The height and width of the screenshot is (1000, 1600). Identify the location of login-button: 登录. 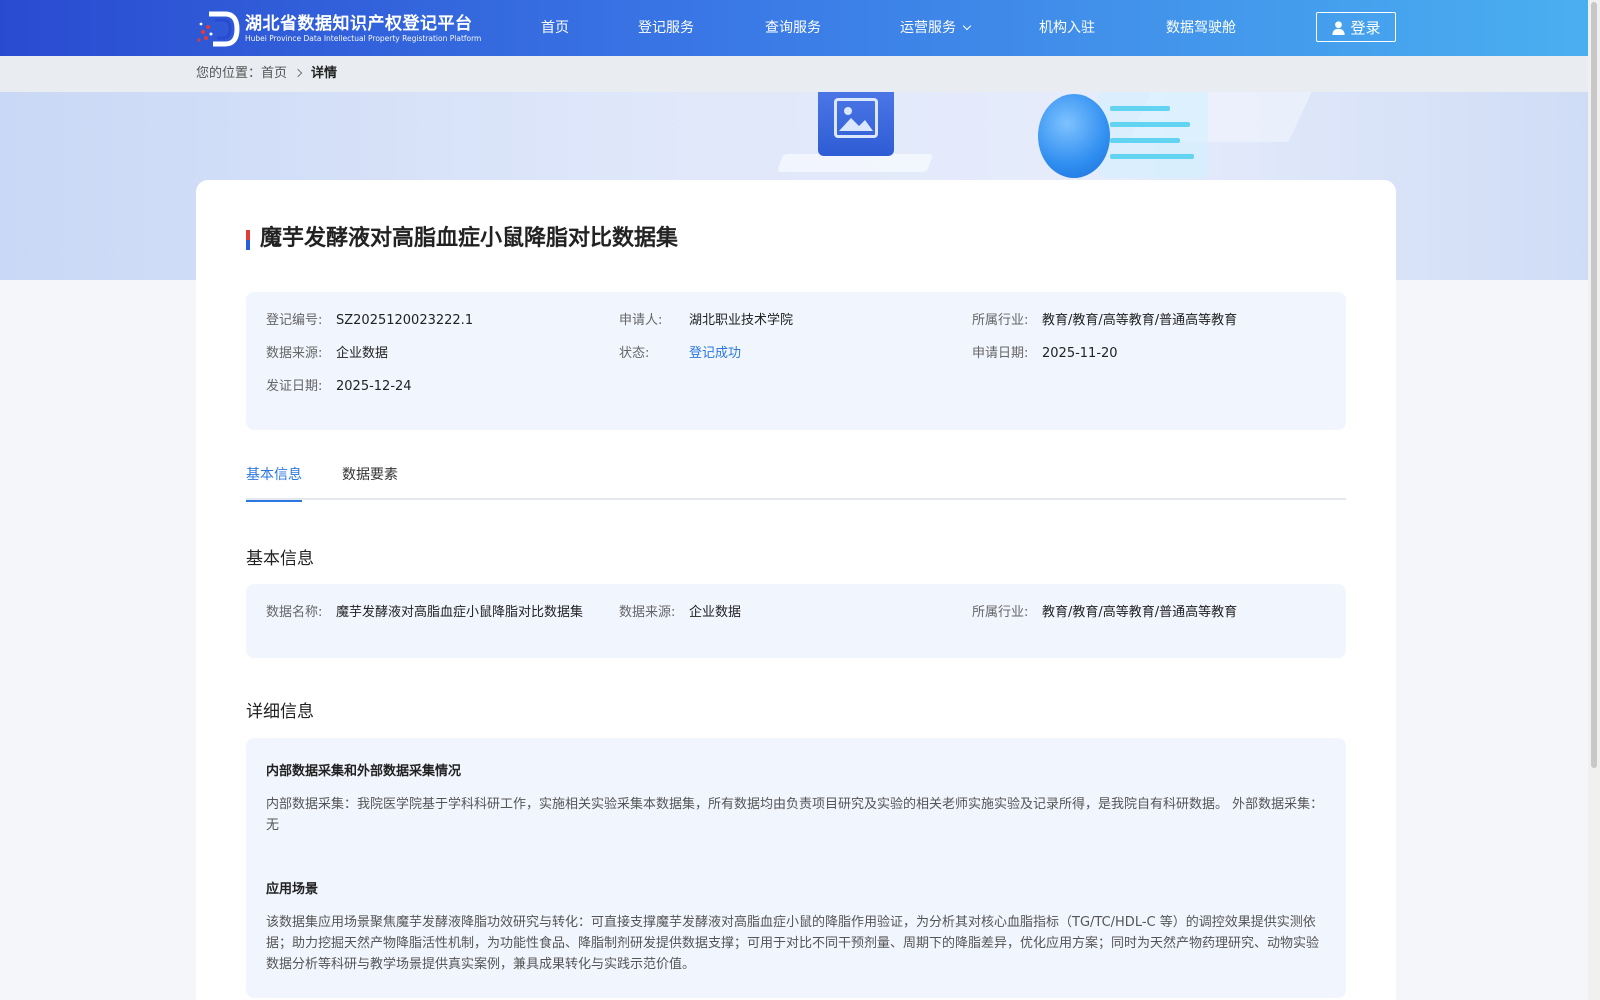
(1356, 27).